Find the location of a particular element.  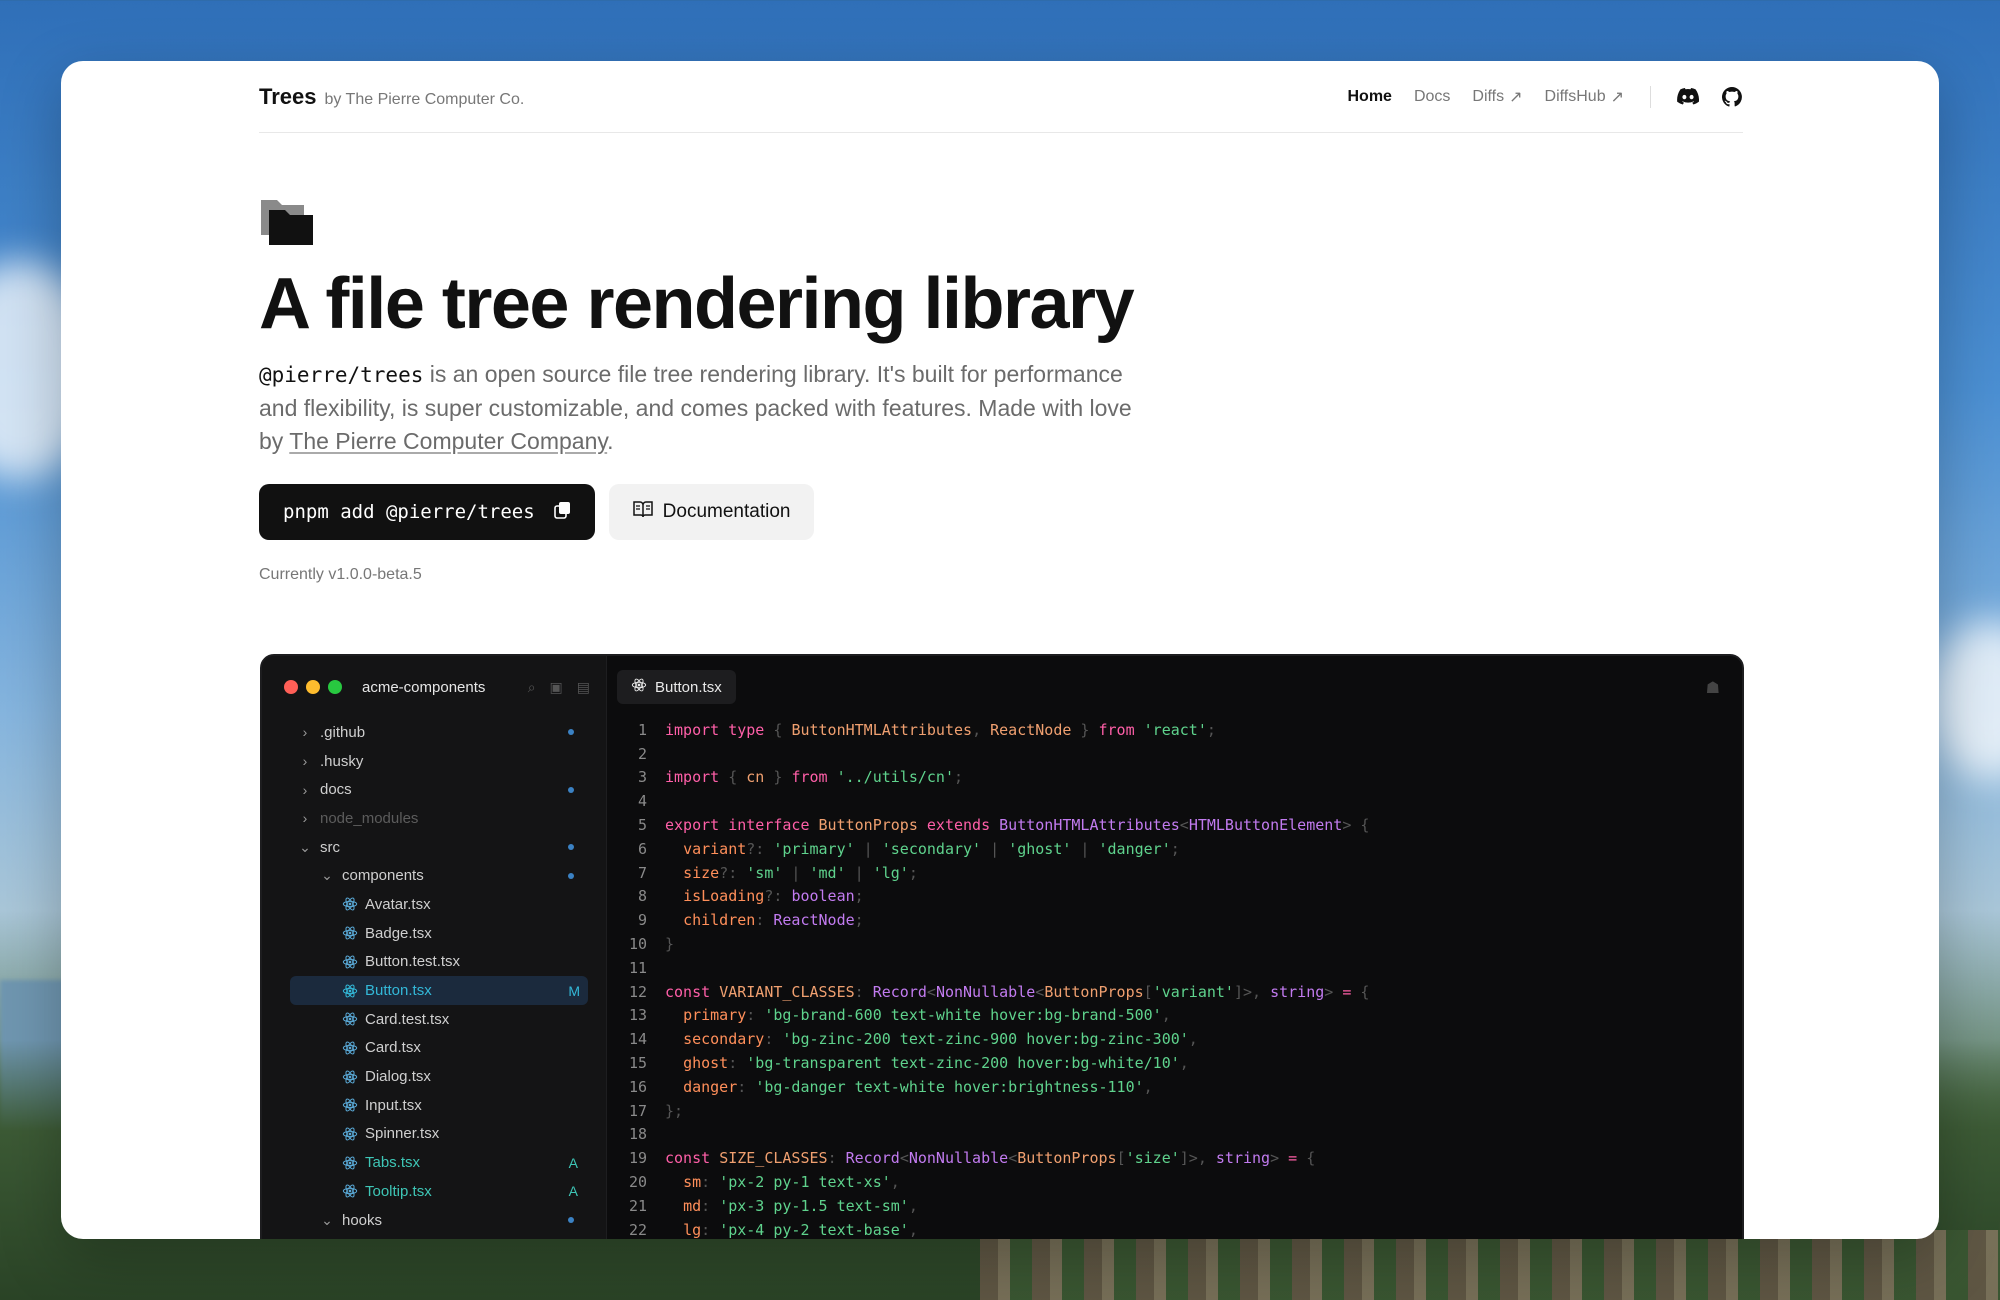

tree-file: Card.test.tsx is located at coordinates (434, 1019).